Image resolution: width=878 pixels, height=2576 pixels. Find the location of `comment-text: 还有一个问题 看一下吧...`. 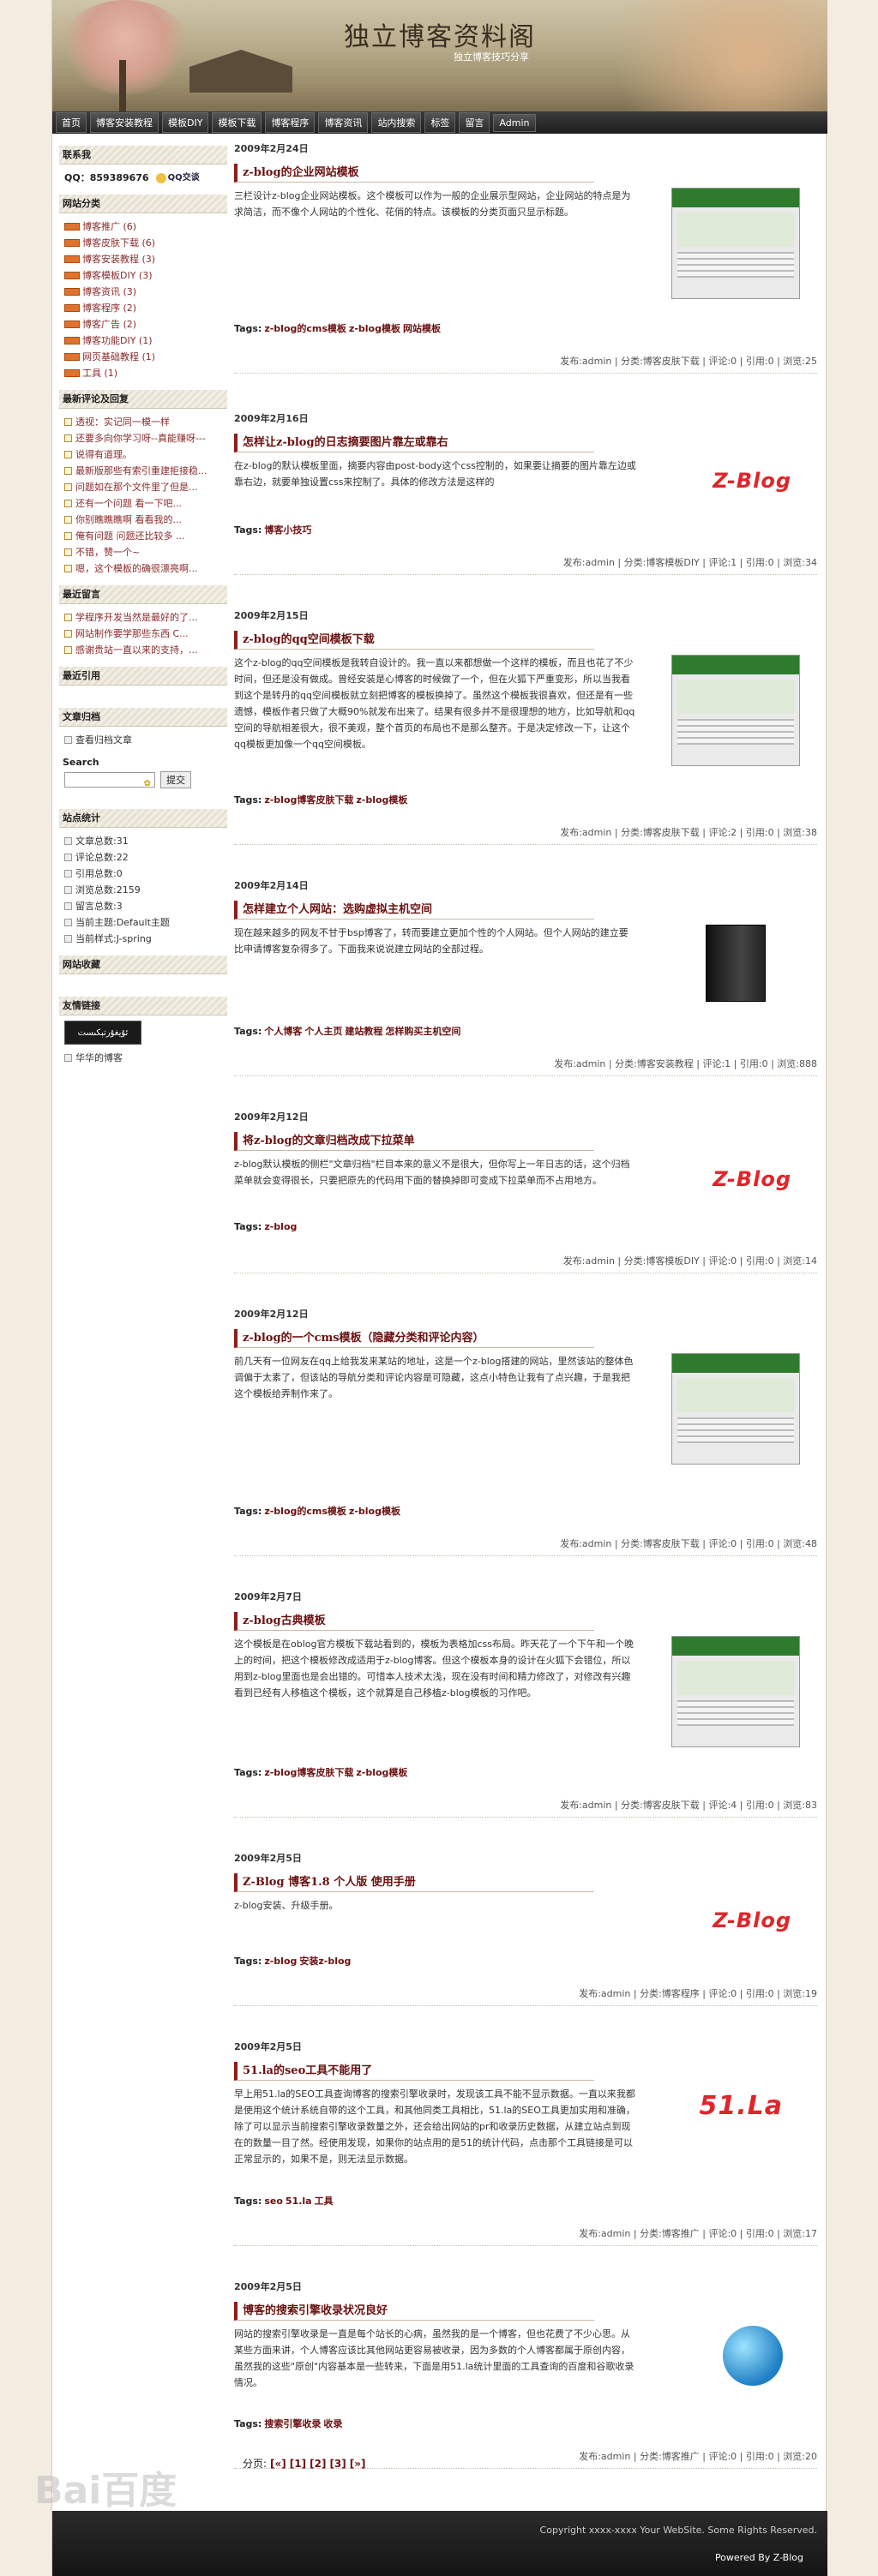

comment-text: 还有一个问题 看一下吧... is located at coordinates (128, 503).